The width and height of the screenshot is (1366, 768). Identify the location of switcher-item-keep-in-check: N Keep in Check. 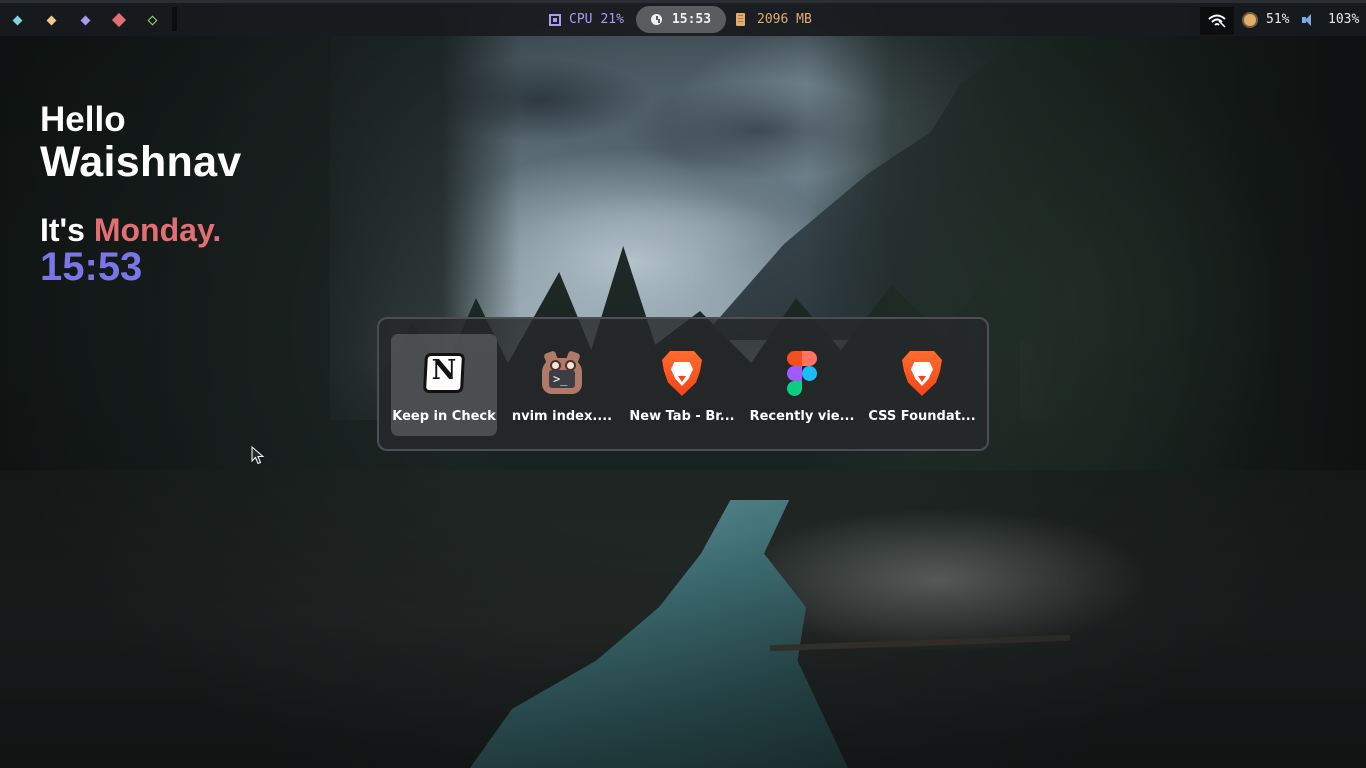
(444, 385).